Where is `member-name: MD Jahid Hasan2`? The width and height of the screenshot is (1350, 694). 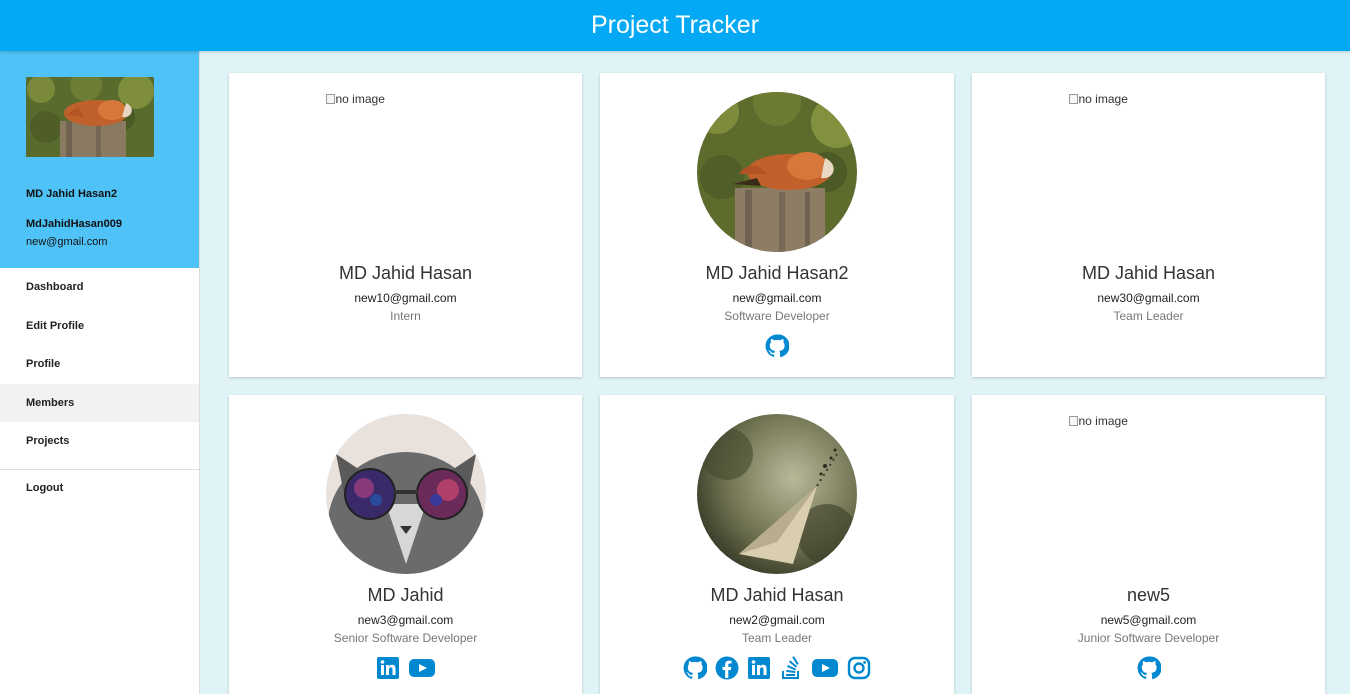
member-name: MD Jahid Hasan2 is located at coordinates (777, 273).